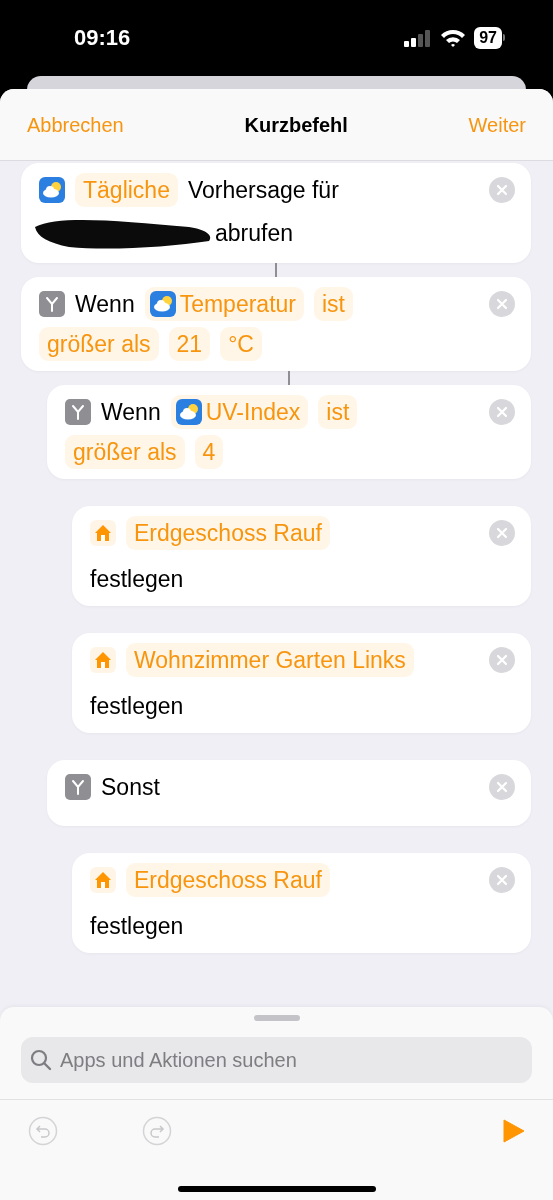 Image resolution: width=553 pixels, height=1200 pixels. What do you see at coordinates (75, 124) in the screenshot?
I see `cancel-button: Abbrechen` at bounding box center [75, 124].